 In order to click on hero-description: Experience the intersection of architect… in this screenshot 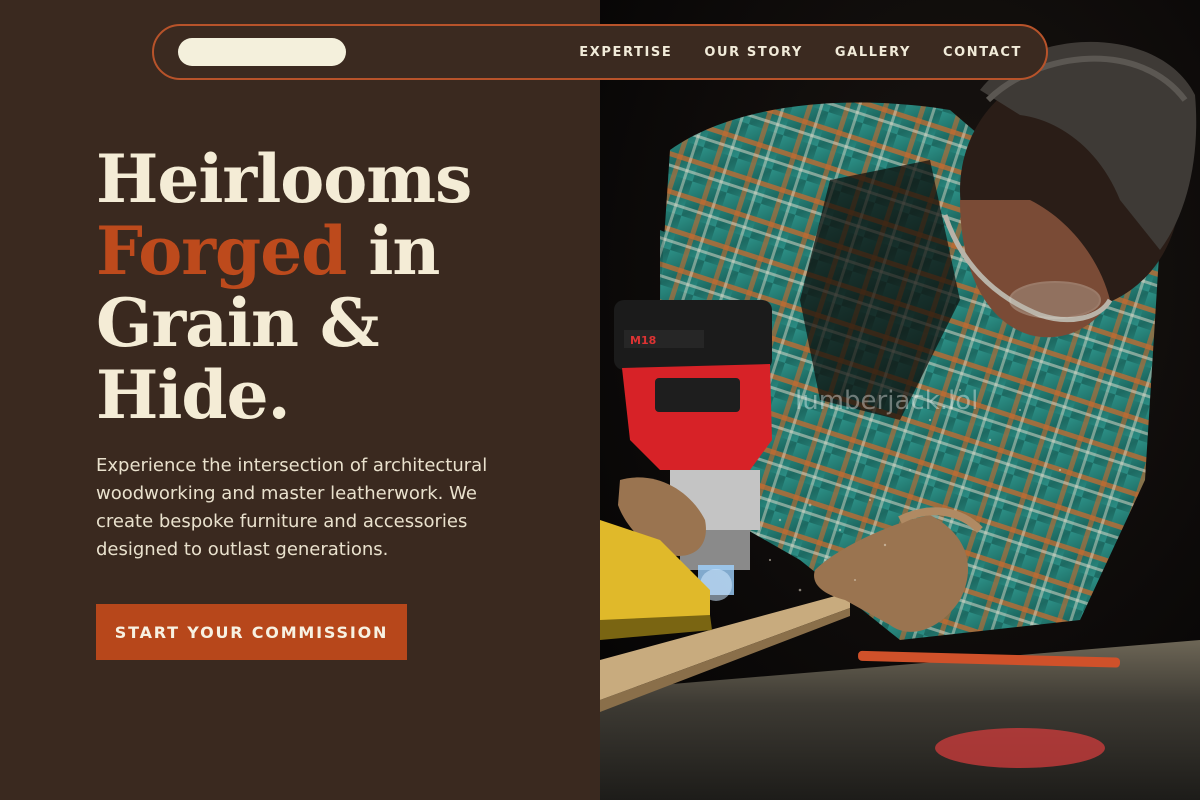, I will do `click(292, 507)`.